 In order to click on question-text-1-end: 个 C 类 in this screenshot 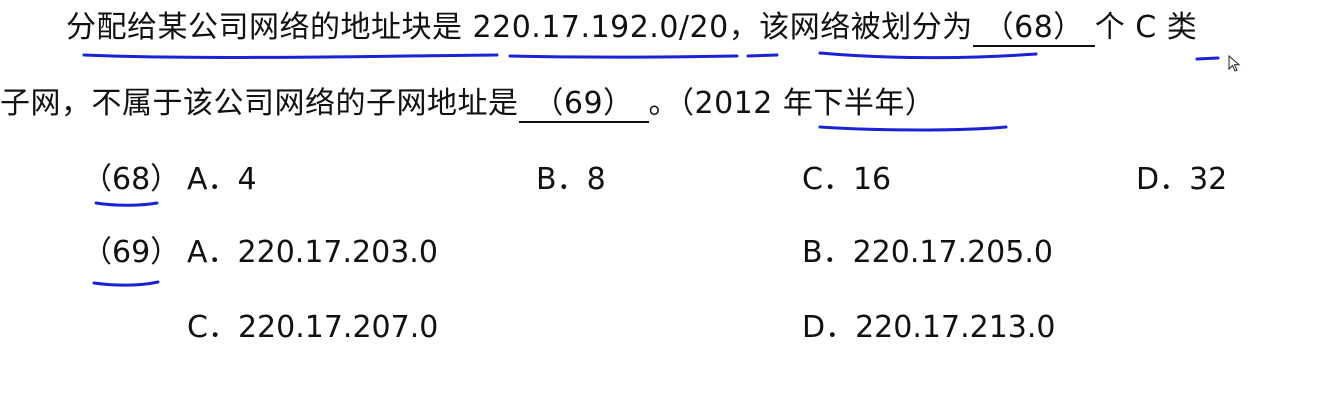, I will do `click(1146, 27)`.